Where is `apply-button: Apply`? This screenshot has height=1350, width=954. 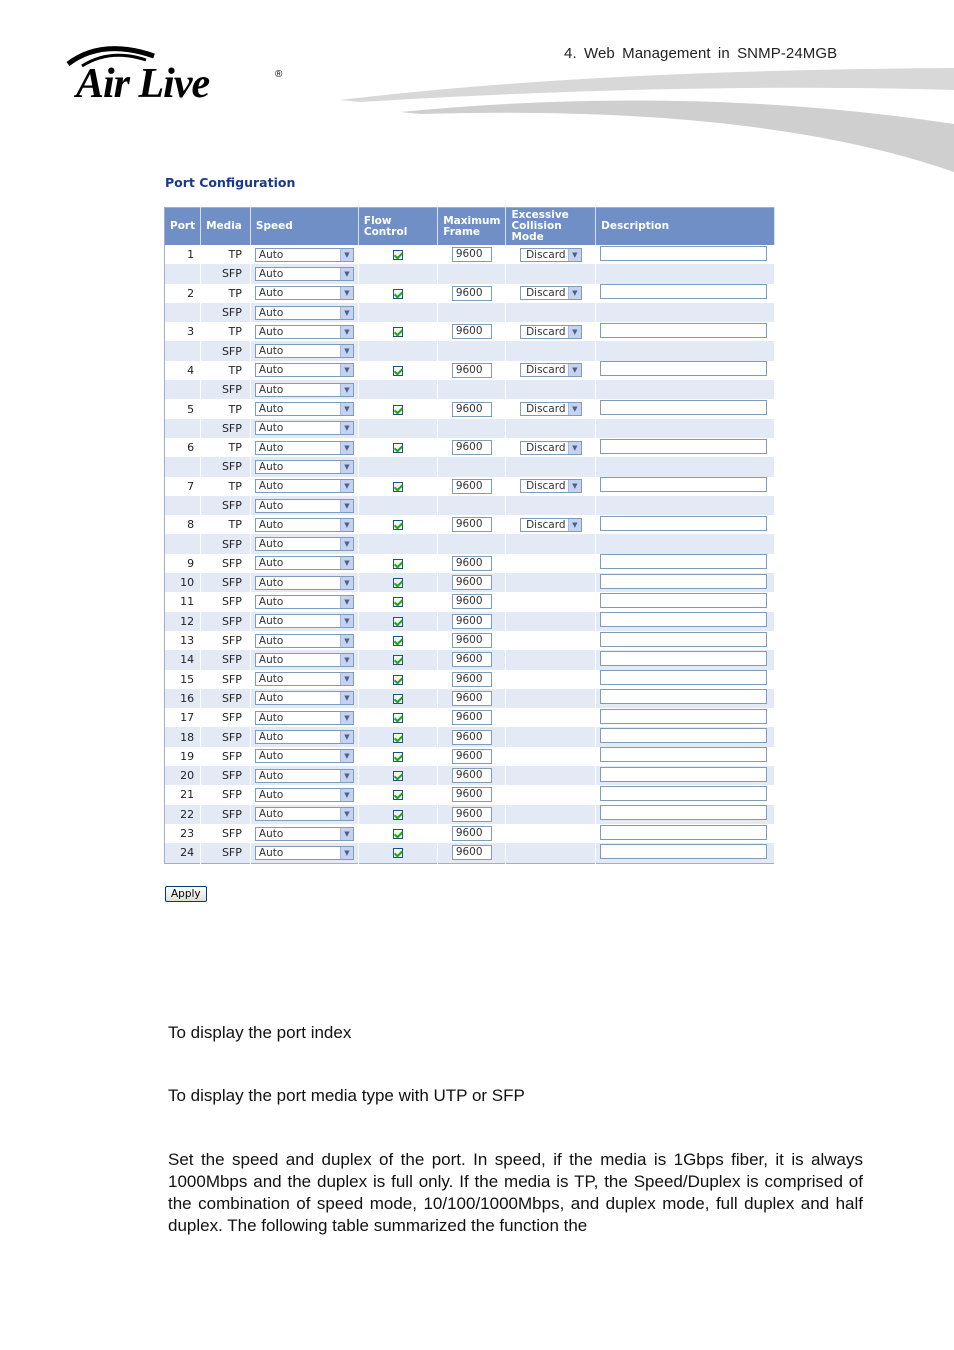 apply-button: Apply is located at coordinates (186, 894).